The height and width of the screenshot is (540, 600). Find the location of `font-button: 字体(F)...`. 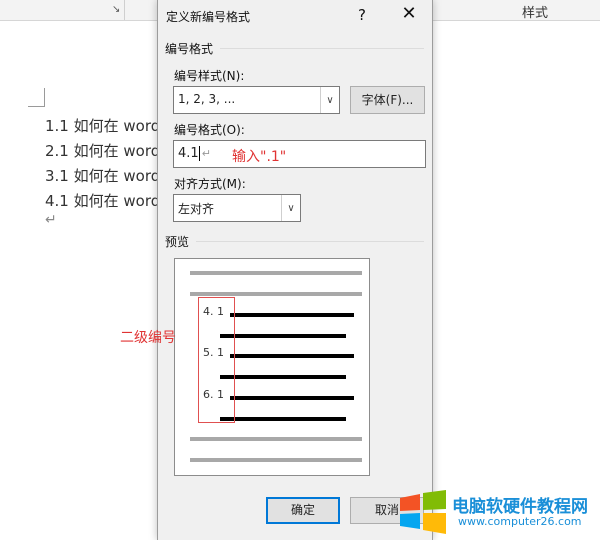

font-button: 字体(F)... is located at coordinates (387, 100).